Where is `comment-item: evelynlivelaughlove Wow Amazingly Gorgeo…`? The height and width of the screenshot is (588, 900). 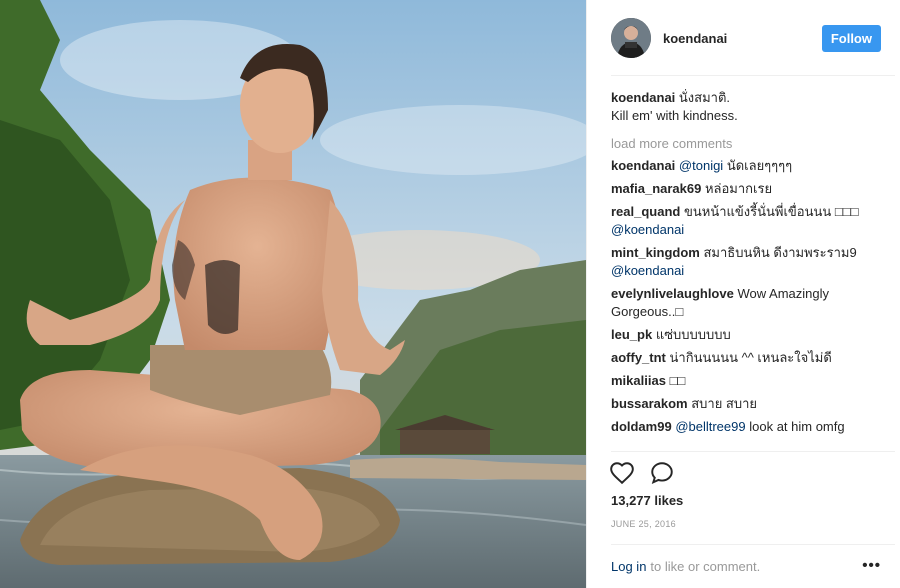 comment-item: evelynlivelaughlove Wow Amazingly Gorgeo… is located at coordinates (746, 303).